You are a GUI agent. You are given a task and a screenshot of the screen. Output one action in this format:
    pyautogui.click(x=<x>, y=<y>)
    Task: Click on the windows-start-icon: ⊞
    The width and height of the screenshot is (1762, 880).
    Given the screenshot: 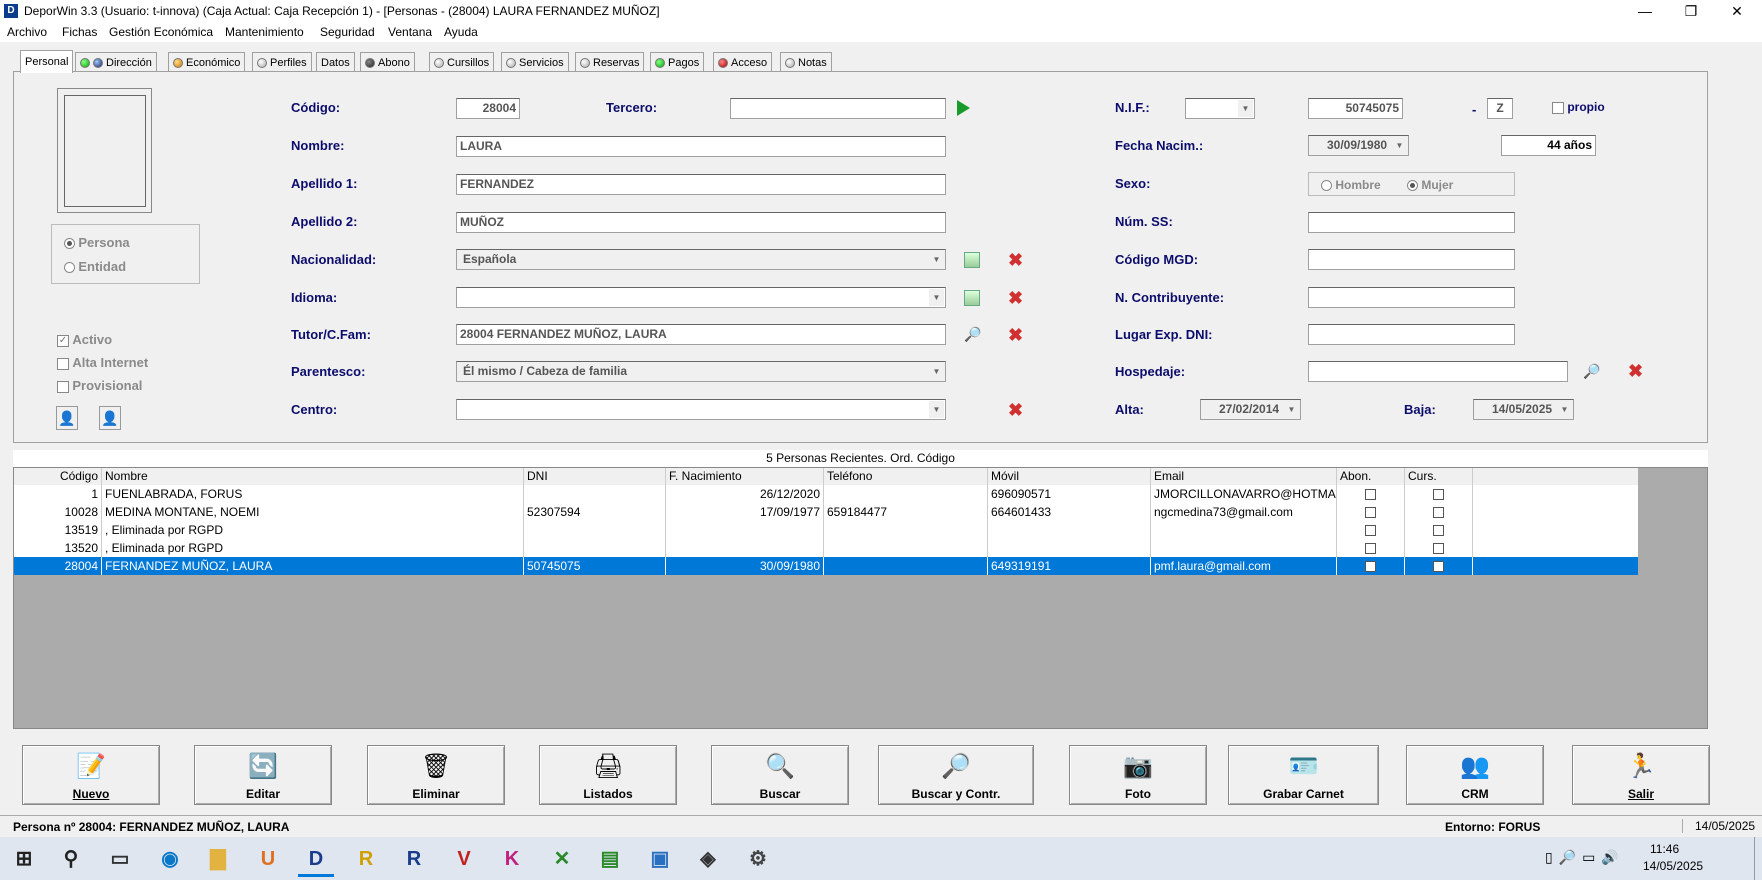 What is the action you would take?
    pyautogui.click(x=24, y=859)
    